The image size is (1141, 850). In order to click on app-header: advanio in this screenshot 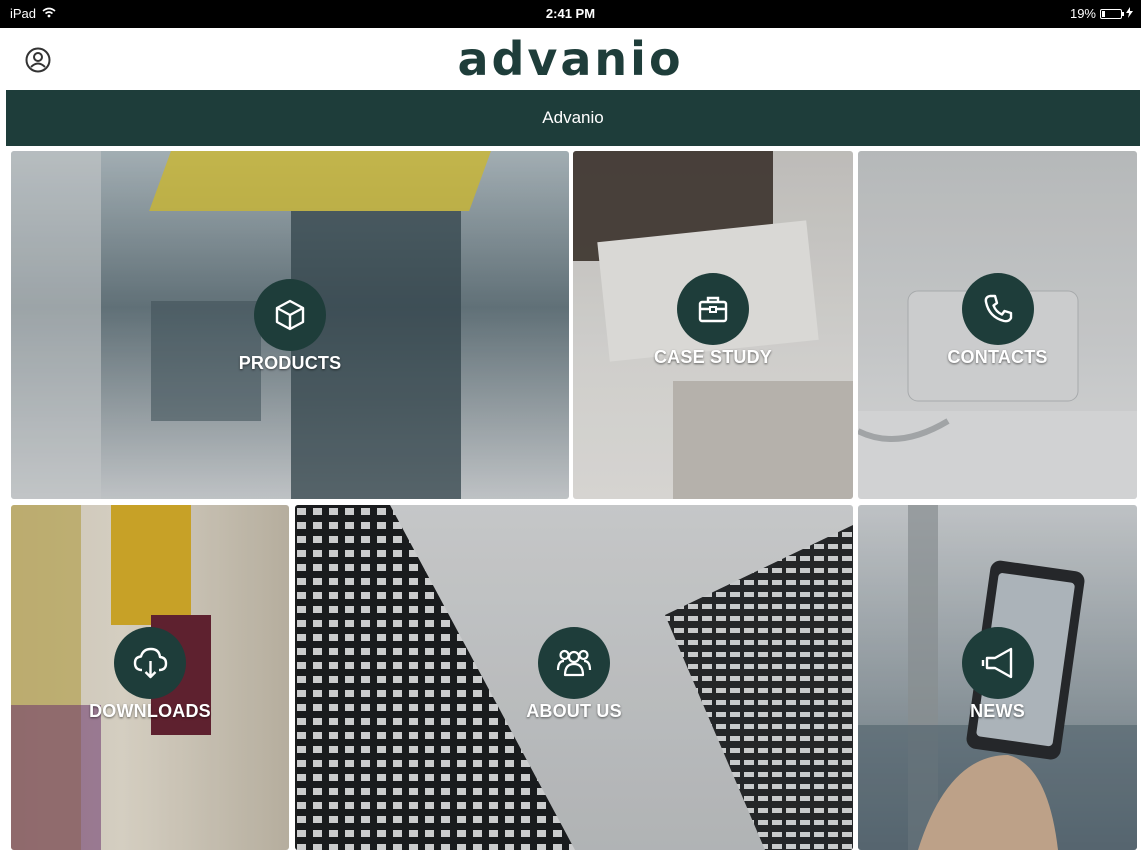, I will do `click(570, 59)`.